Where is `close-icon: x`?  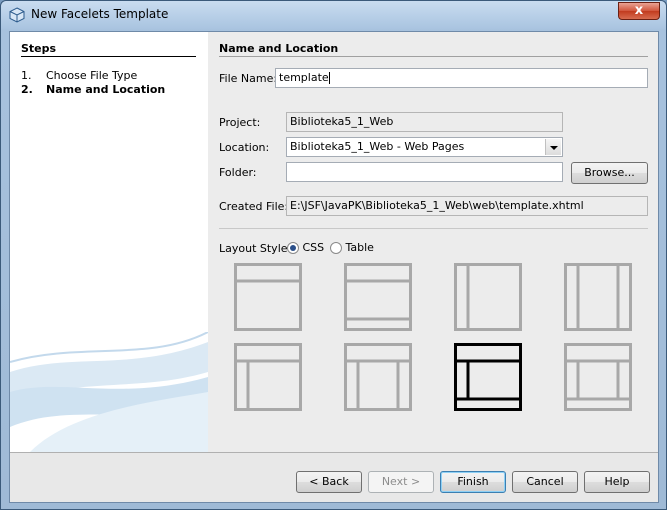 close-icon: x is located at coordinates (639, 10).